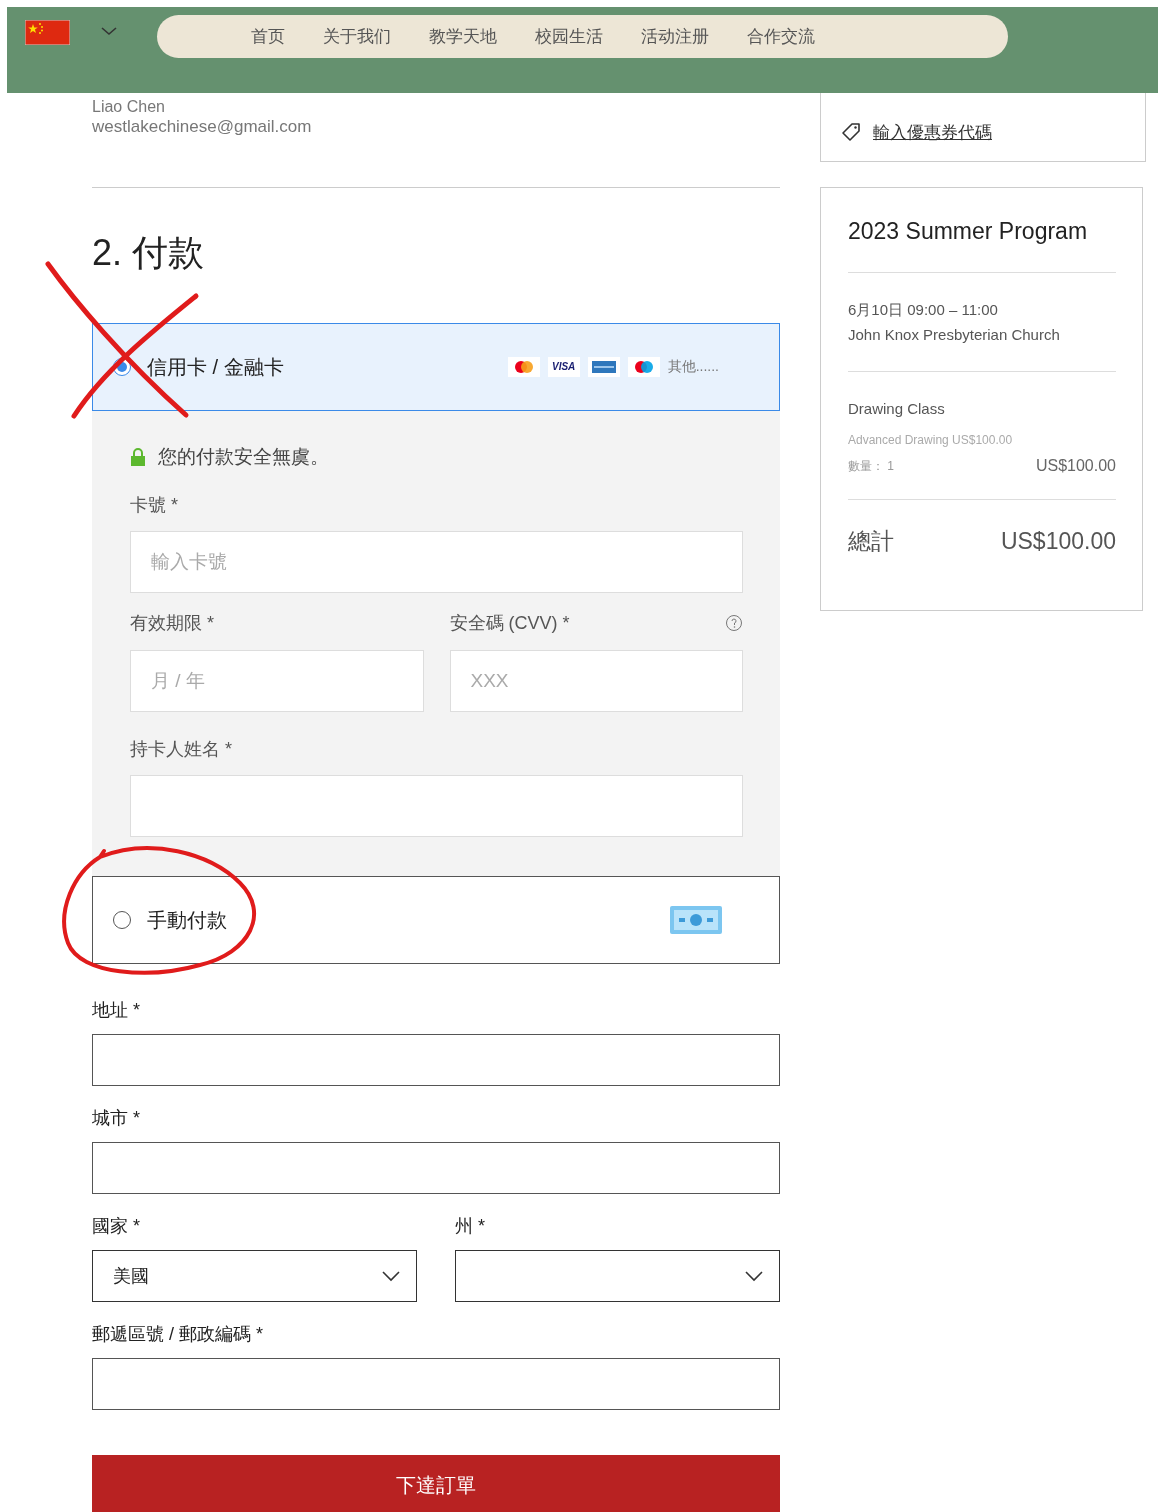 The height and width of the screenshot is (1512, 1158). I want to click on flag-icon, so click(47, 32).